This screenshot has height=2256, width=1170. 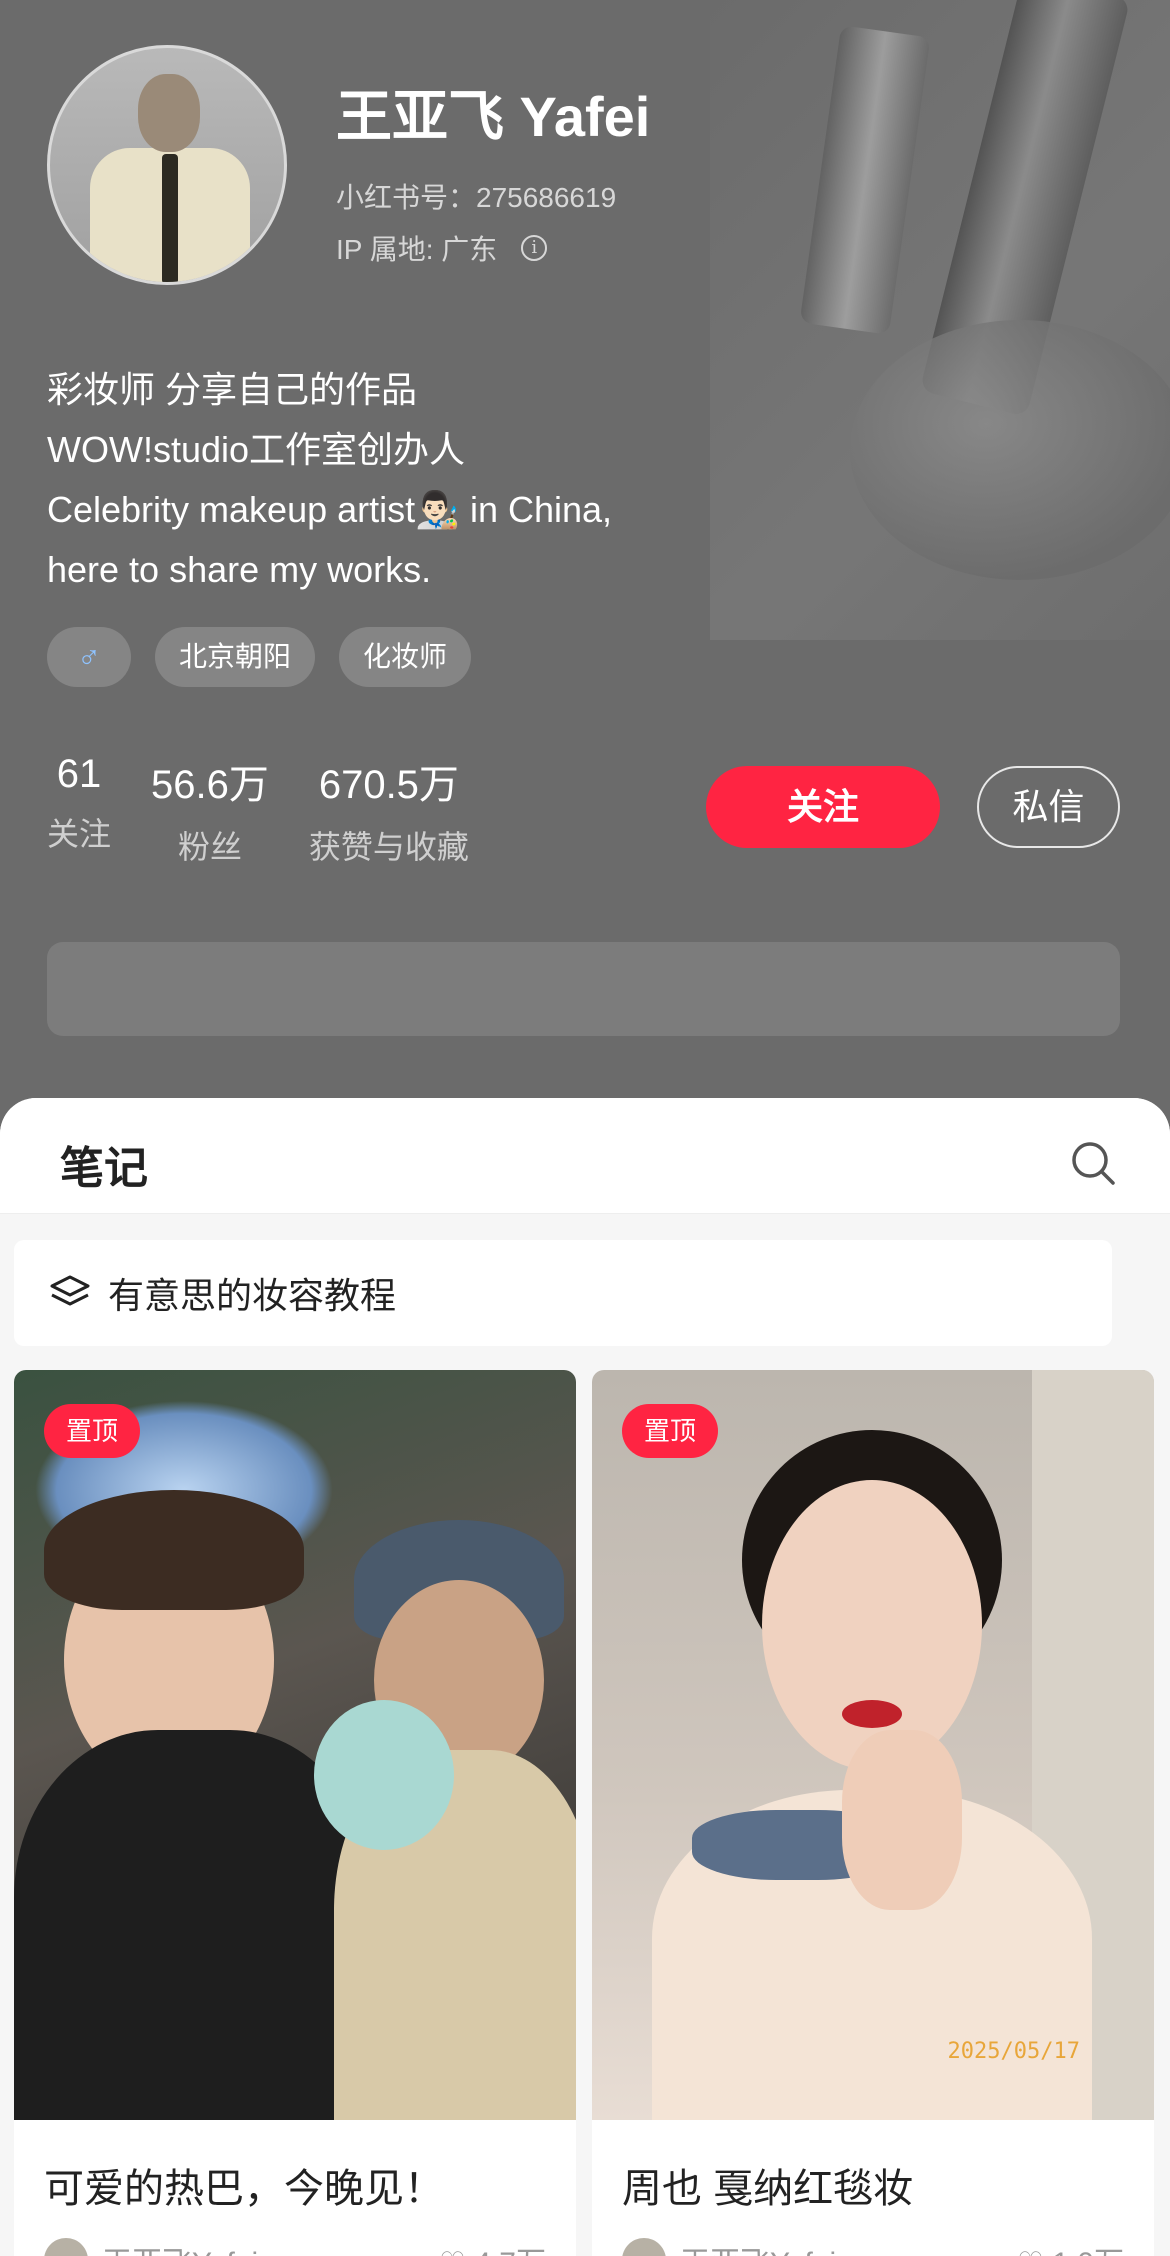 What do you see at coordinates (872, 1714) in the screenshot?
I see `figure-lips` at bounding box center [872, 1714].